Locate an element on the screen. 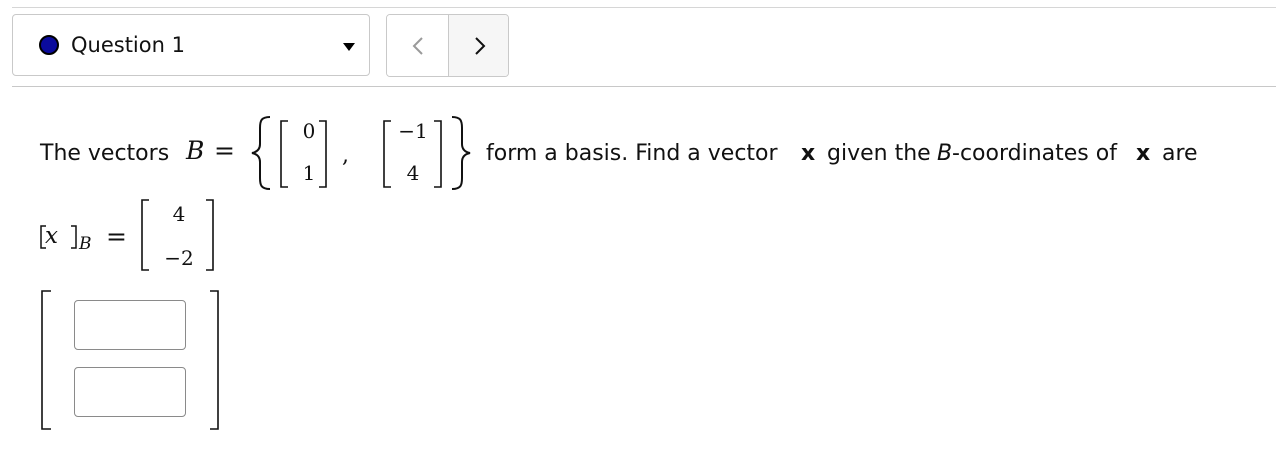 The height and width of the screenshot is (452, 1276). coord-x: x is located at coordinates (51, 236).